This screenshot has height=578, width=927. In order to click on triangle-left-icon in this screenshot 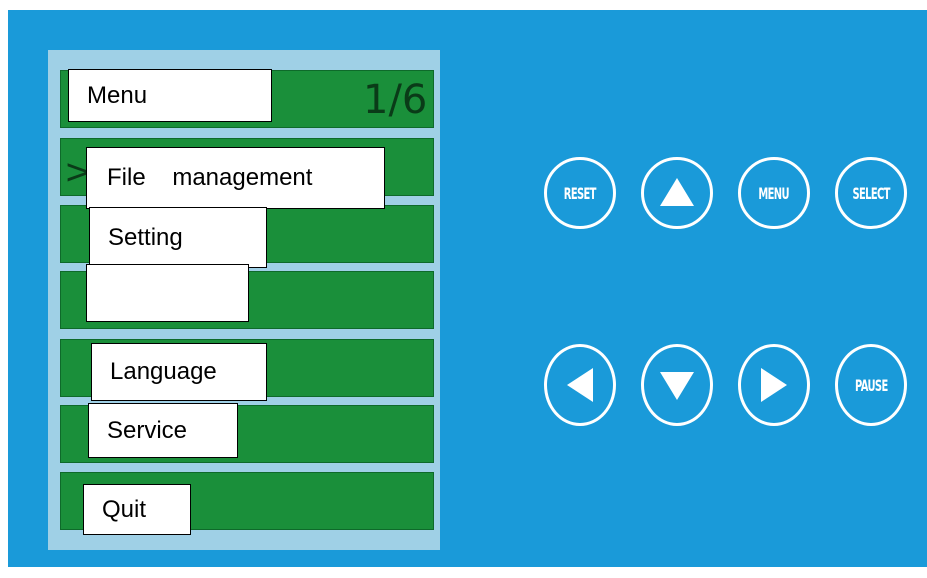, I will do `click(580, 385)`.